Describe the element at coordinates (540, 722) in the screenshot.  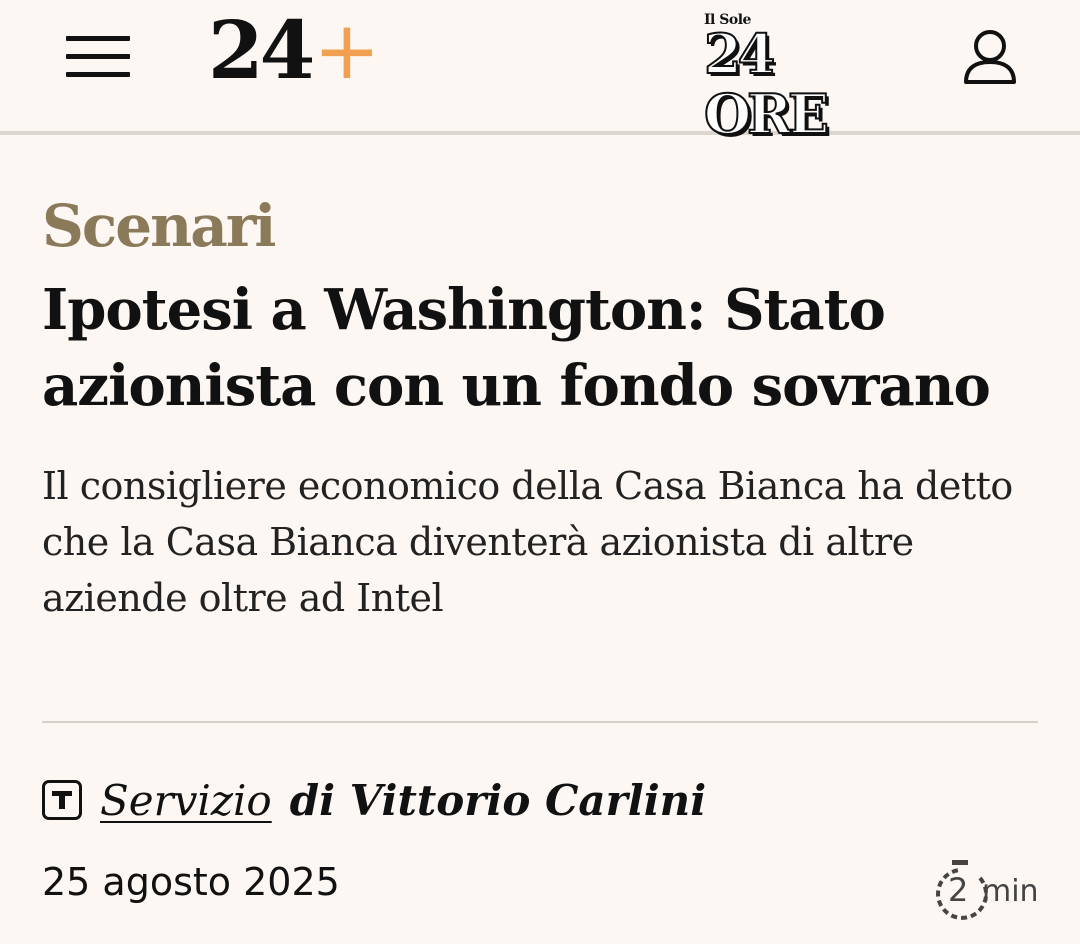
I see `divider` at that location.